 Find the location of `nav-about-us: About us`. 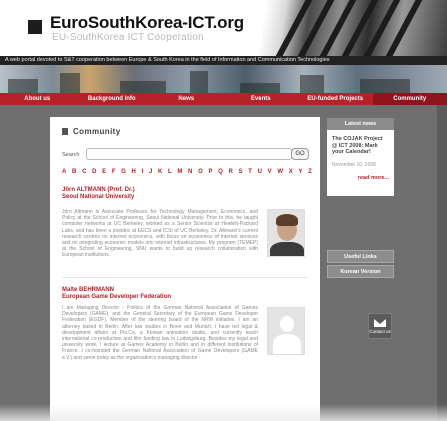

nav-about-us: About us is located at coordinates (37, 99).